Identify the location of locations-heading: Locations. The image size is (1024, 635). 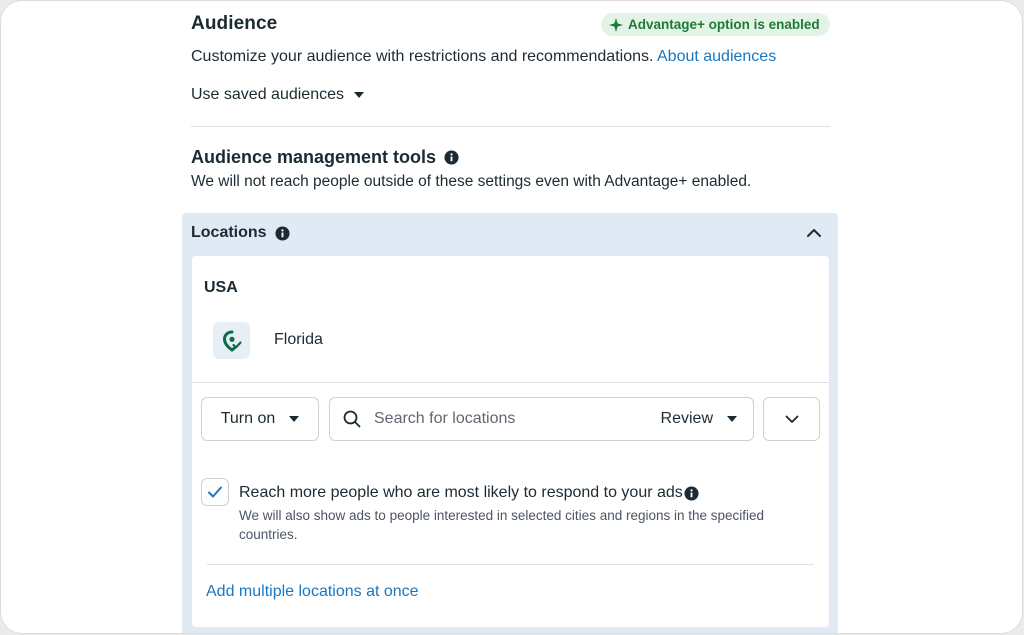
(240, 233).